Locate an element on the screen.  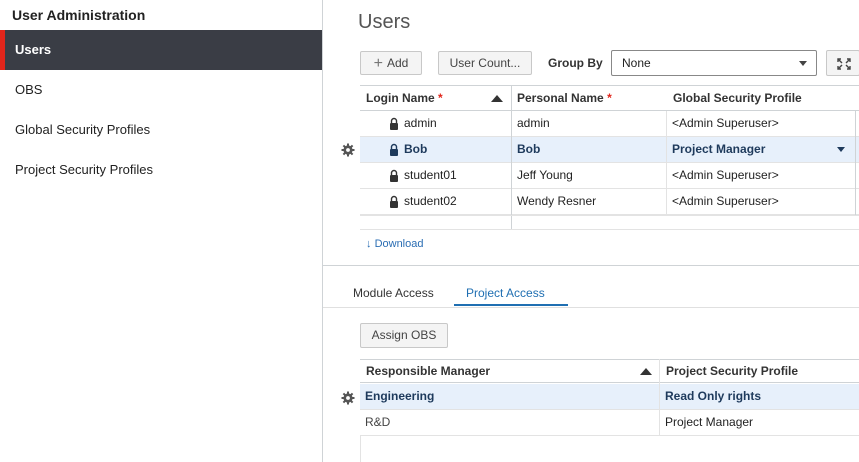
sidebar-item-project-security-profiles: Project Security Profiles is located at coordinates (161, 170).